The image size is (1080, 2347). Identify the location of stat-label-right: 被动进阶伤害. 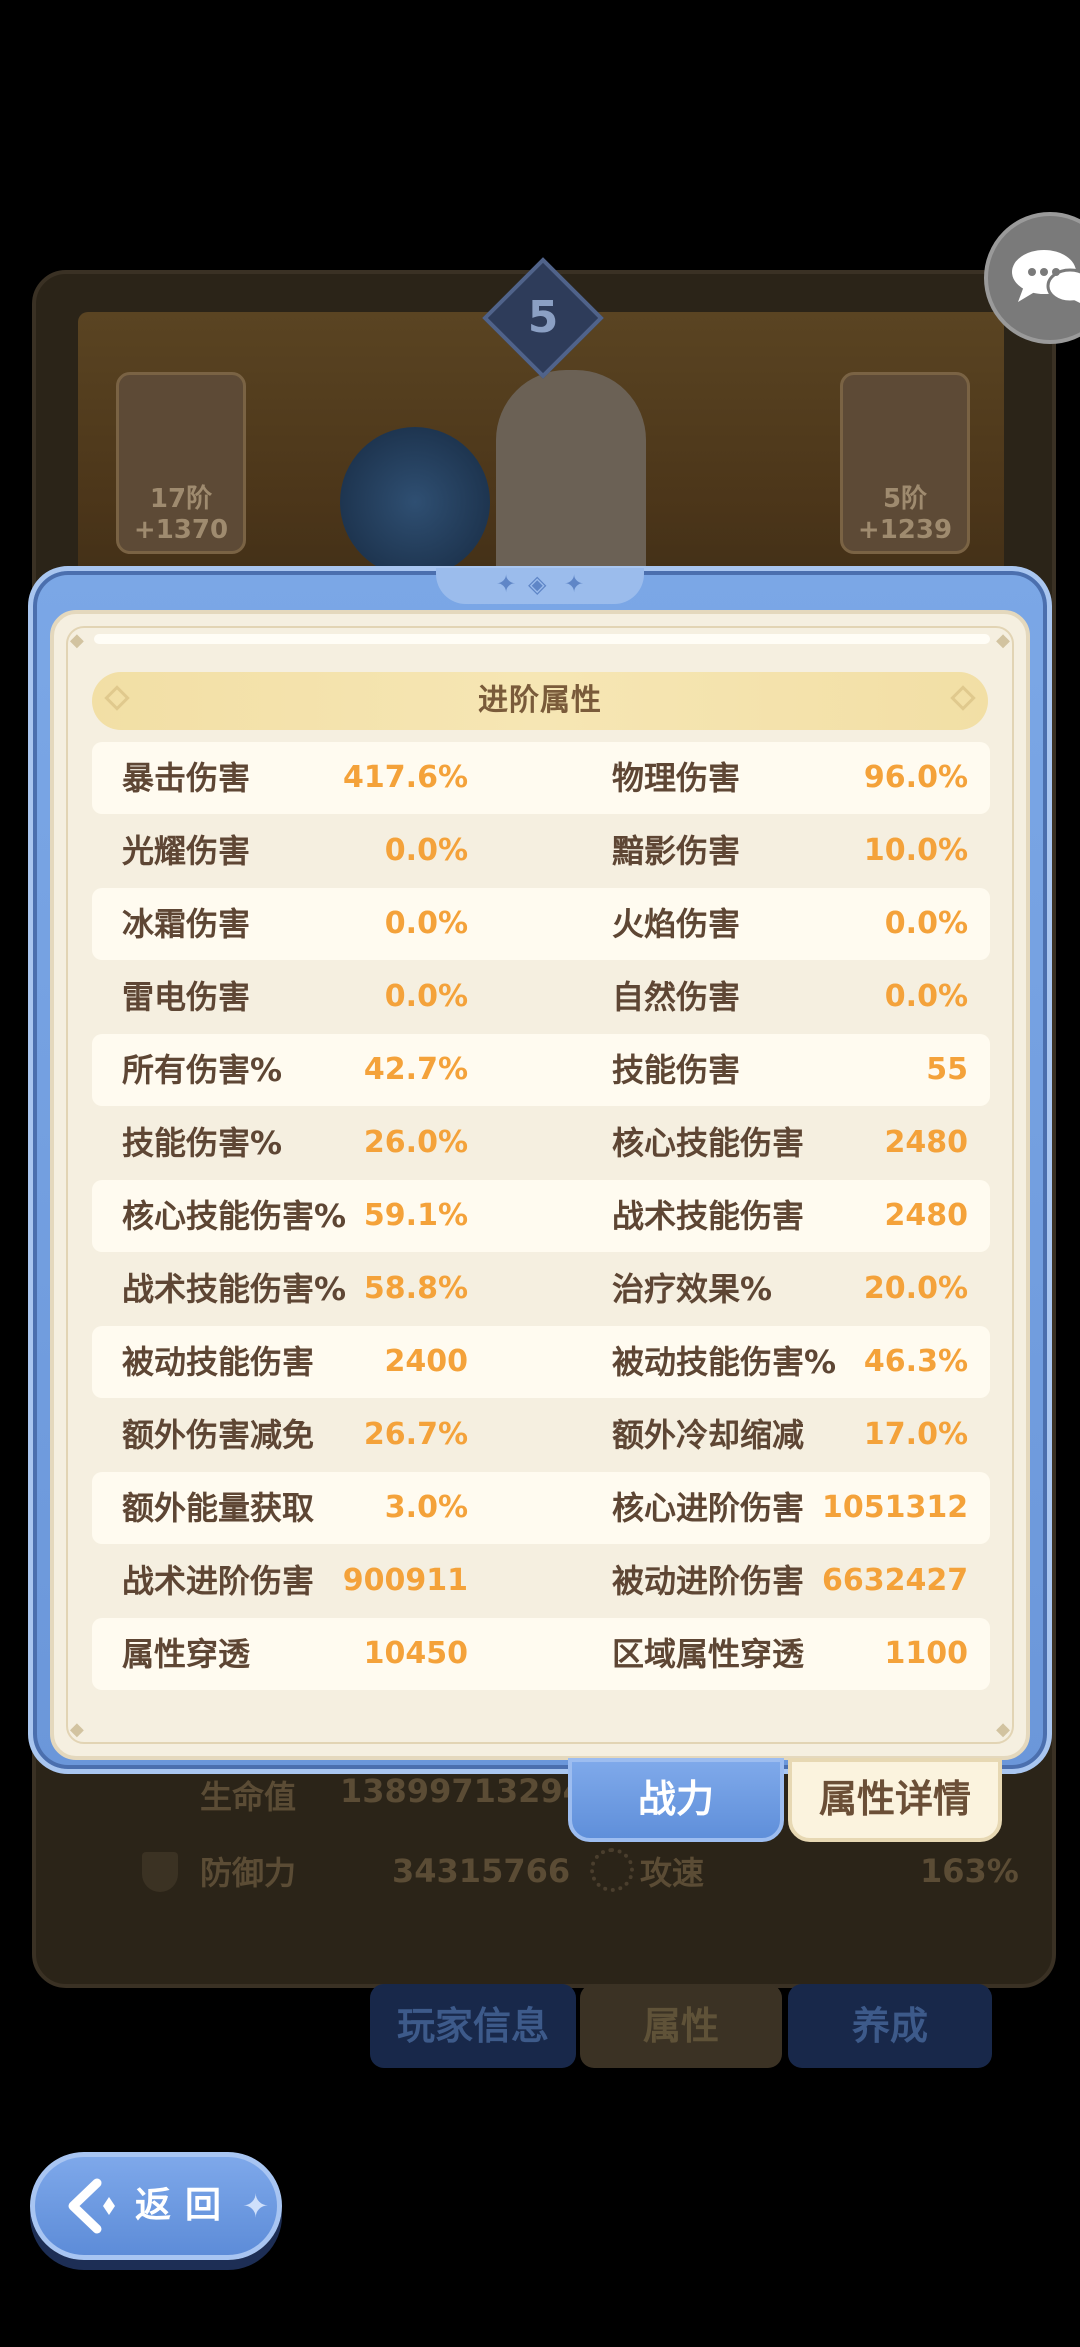
(708, 1581).